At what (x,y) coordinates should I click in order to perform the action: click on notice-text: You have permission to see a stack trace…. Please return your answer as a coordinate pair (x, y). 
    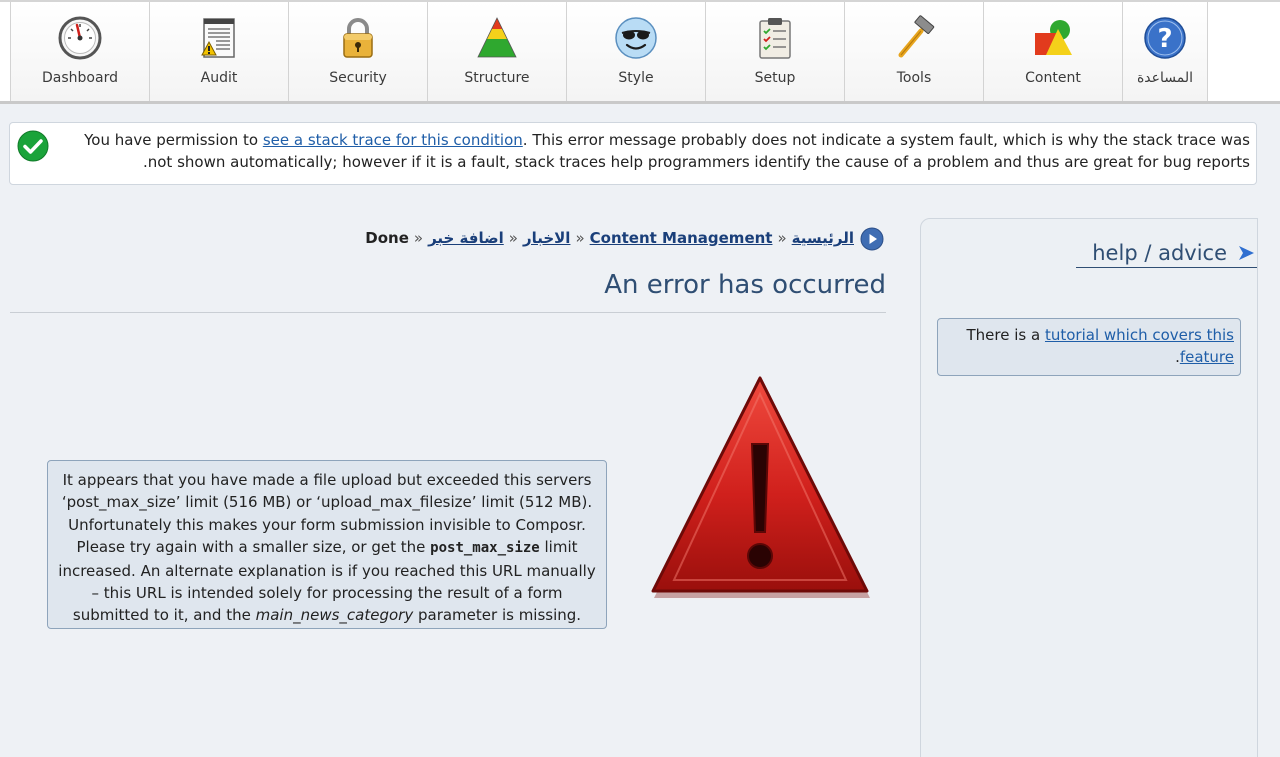
    Looking at the image, I should click on (655, 151).